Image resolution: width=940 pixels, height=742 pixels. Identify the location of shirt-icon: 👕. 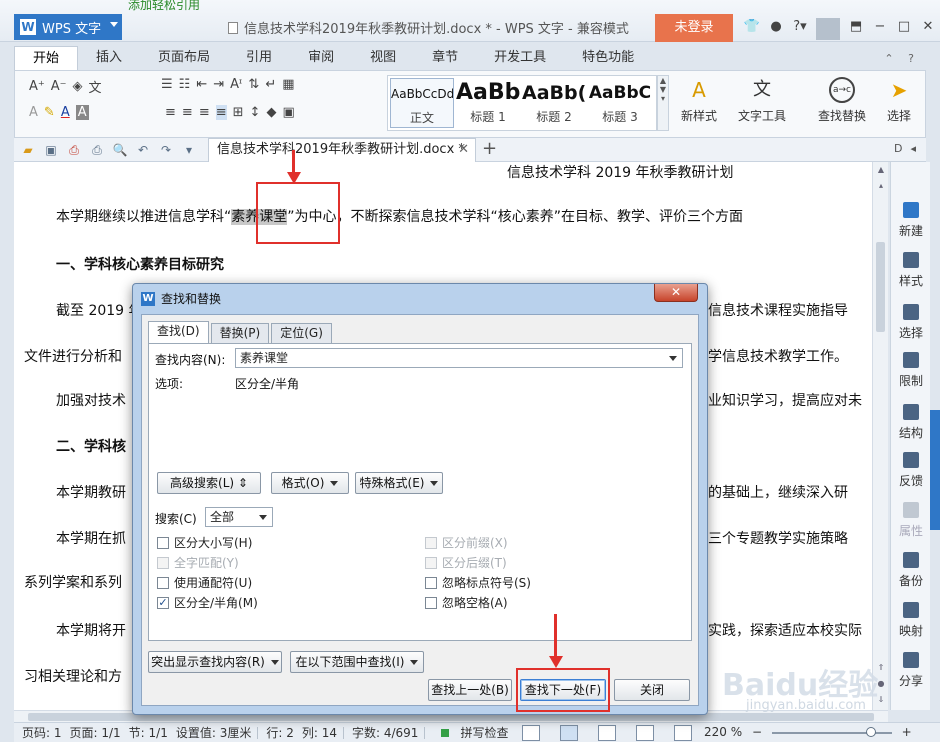
(752, 27).